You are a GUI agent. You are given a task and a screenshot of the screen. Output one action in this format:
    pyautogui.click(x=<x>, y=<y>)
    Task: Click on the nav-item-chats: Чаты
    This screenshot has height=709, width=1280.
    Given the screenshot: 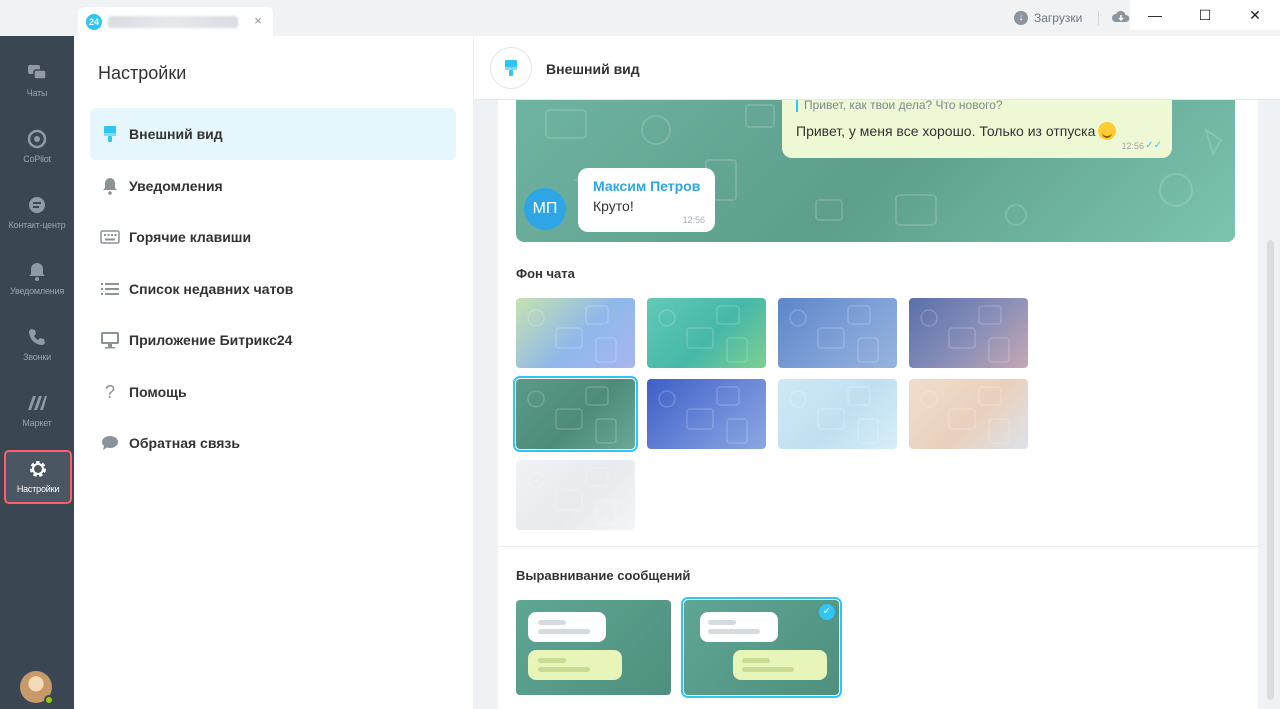 What is the action you would take?
    pyautogui.click(x=37, y=85)
    